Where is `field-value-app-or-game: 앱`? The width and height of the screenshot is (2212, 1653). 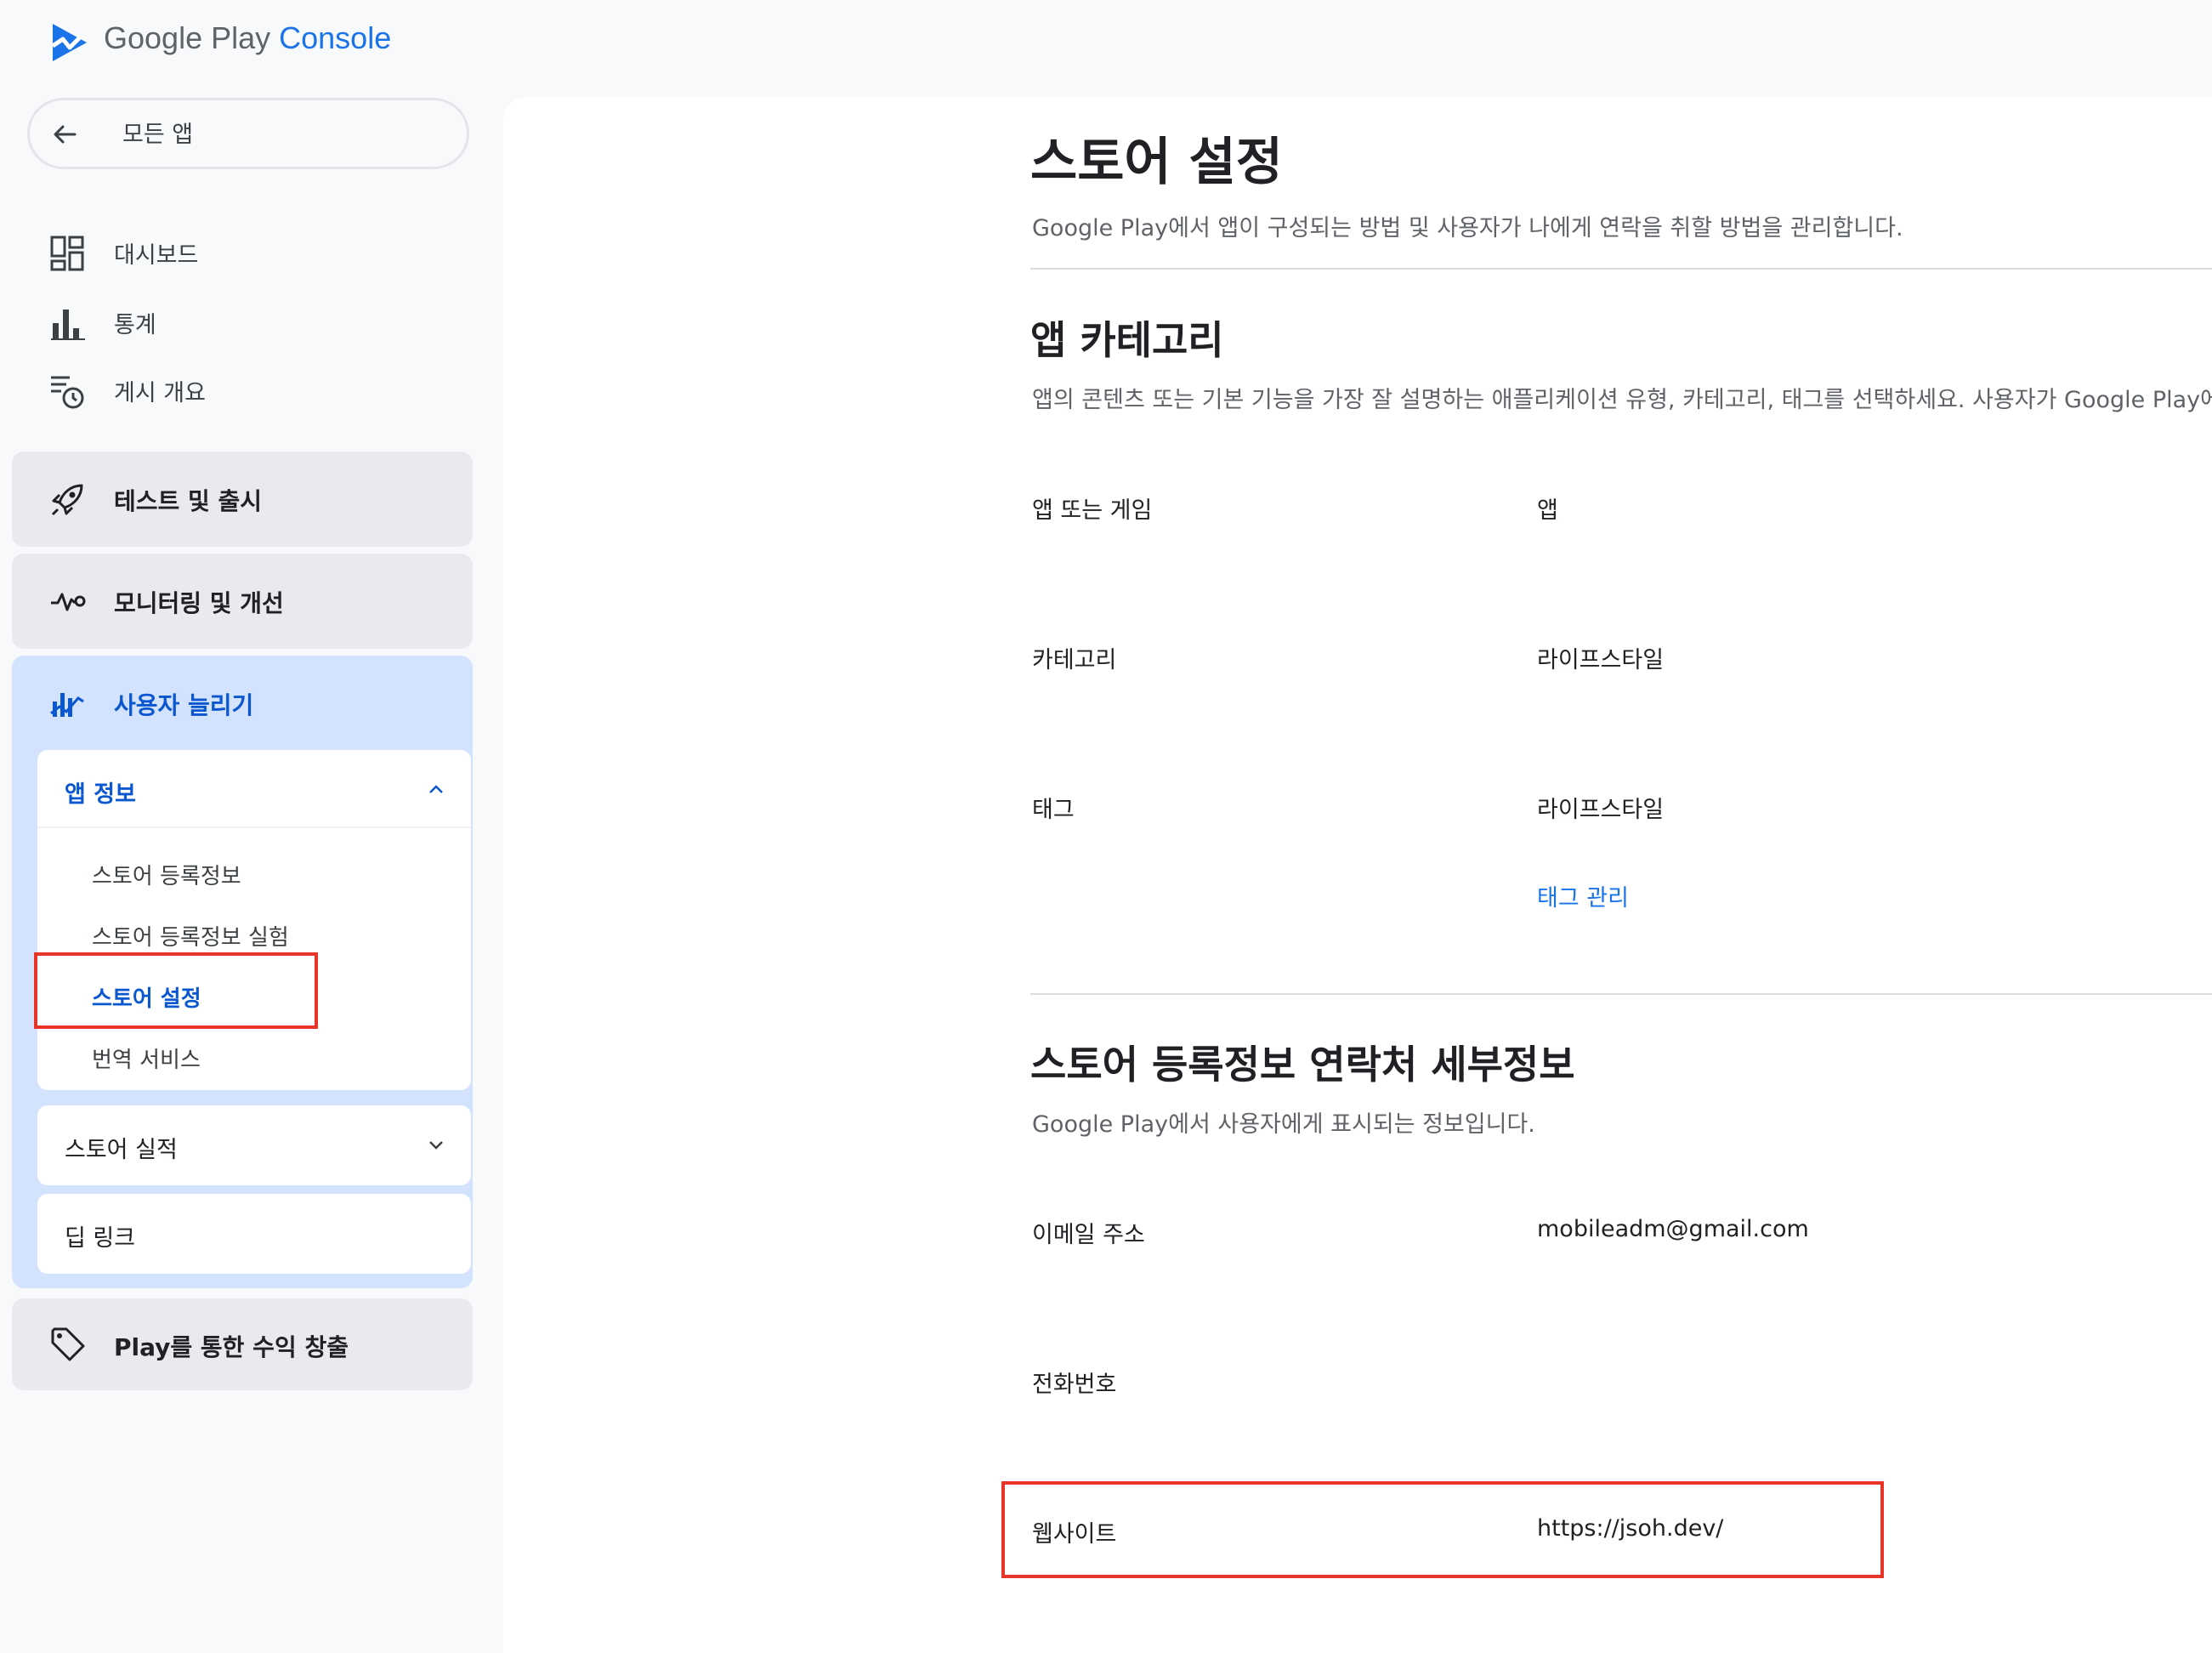
field-value-app-or-game: 앱 is located at coordinates (1547, 510).